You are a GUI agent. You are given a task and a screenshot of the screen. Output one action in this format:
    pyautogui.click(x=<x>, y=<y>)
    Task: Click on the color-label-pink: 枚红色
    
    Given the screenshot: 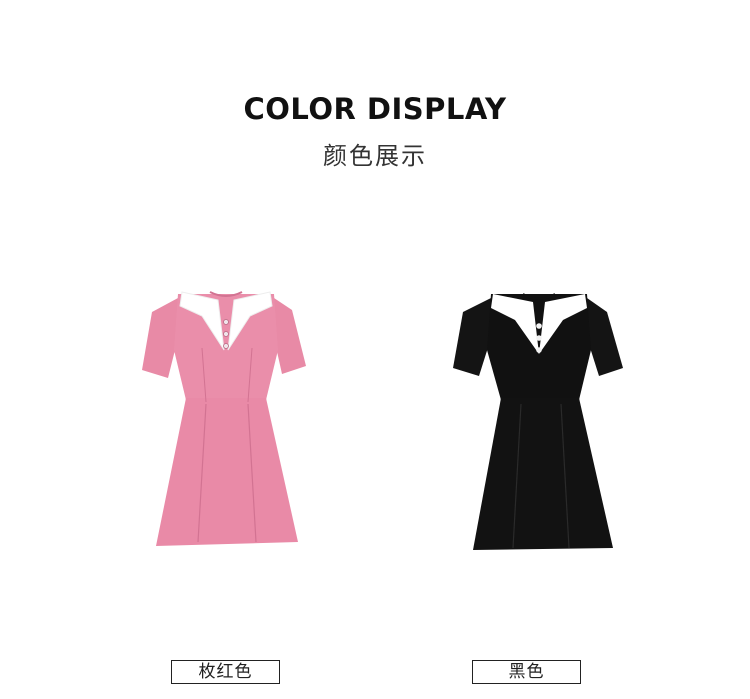 What is the action you would take?
    pyautogui.click(x=225, y=672)
    